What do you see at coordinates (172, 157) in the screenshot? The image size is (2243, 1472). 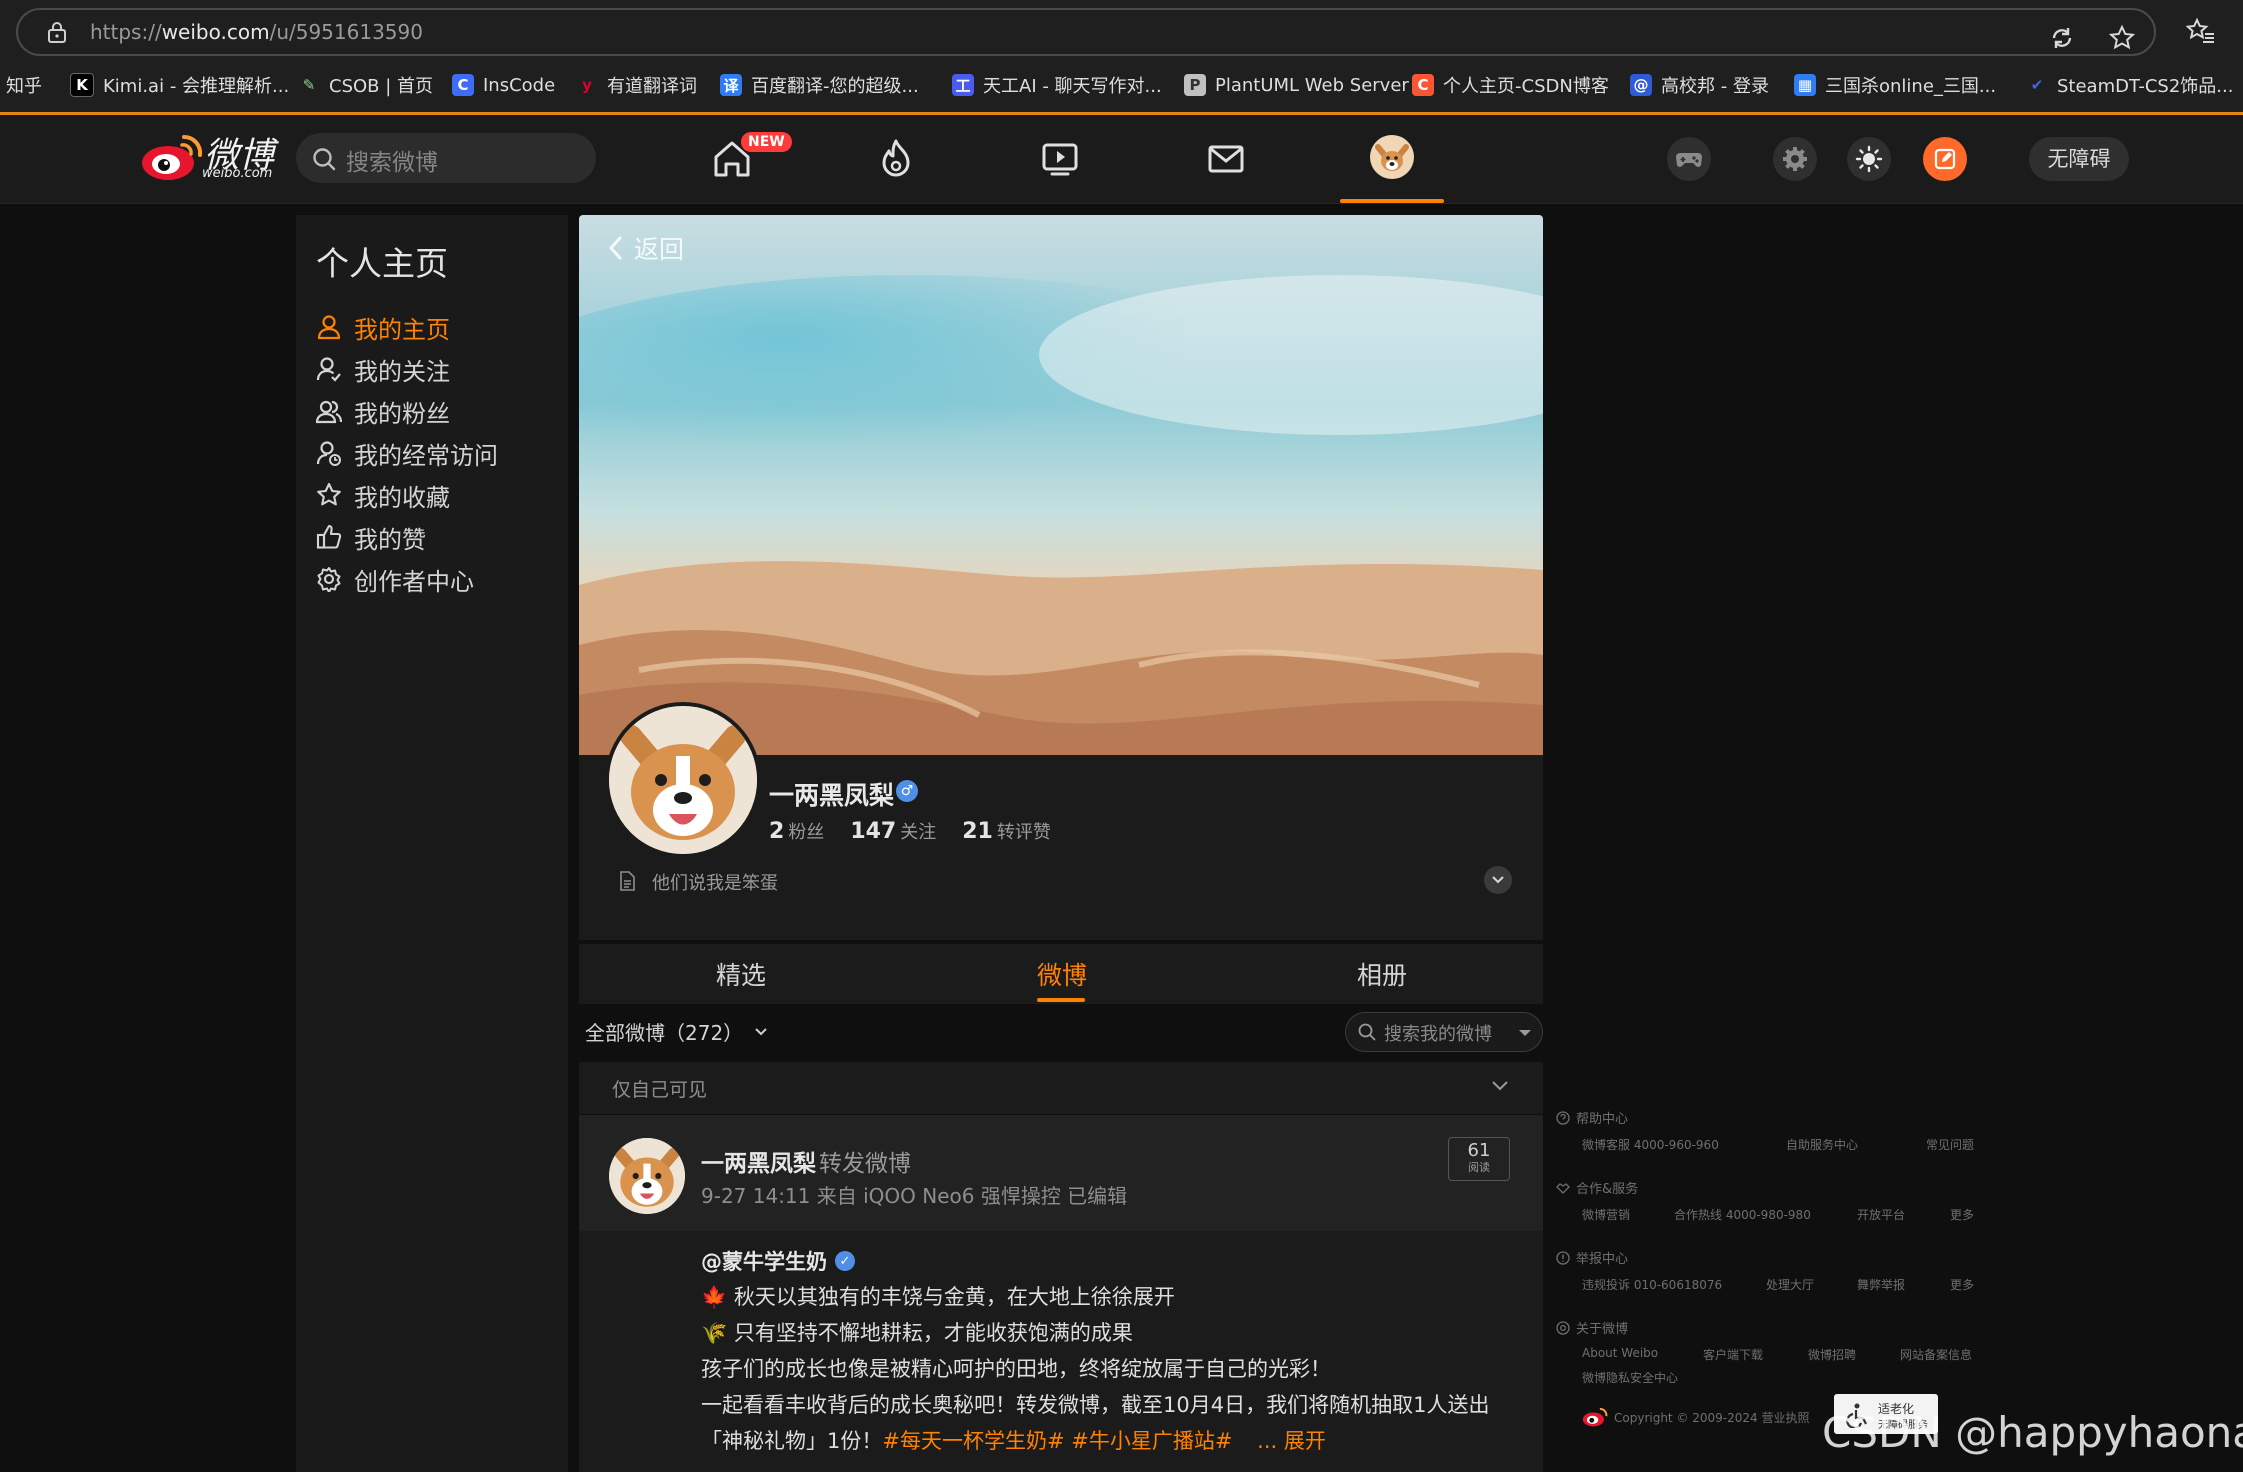 I see `weibo-logo-icon` at bounding box center [172, 157].